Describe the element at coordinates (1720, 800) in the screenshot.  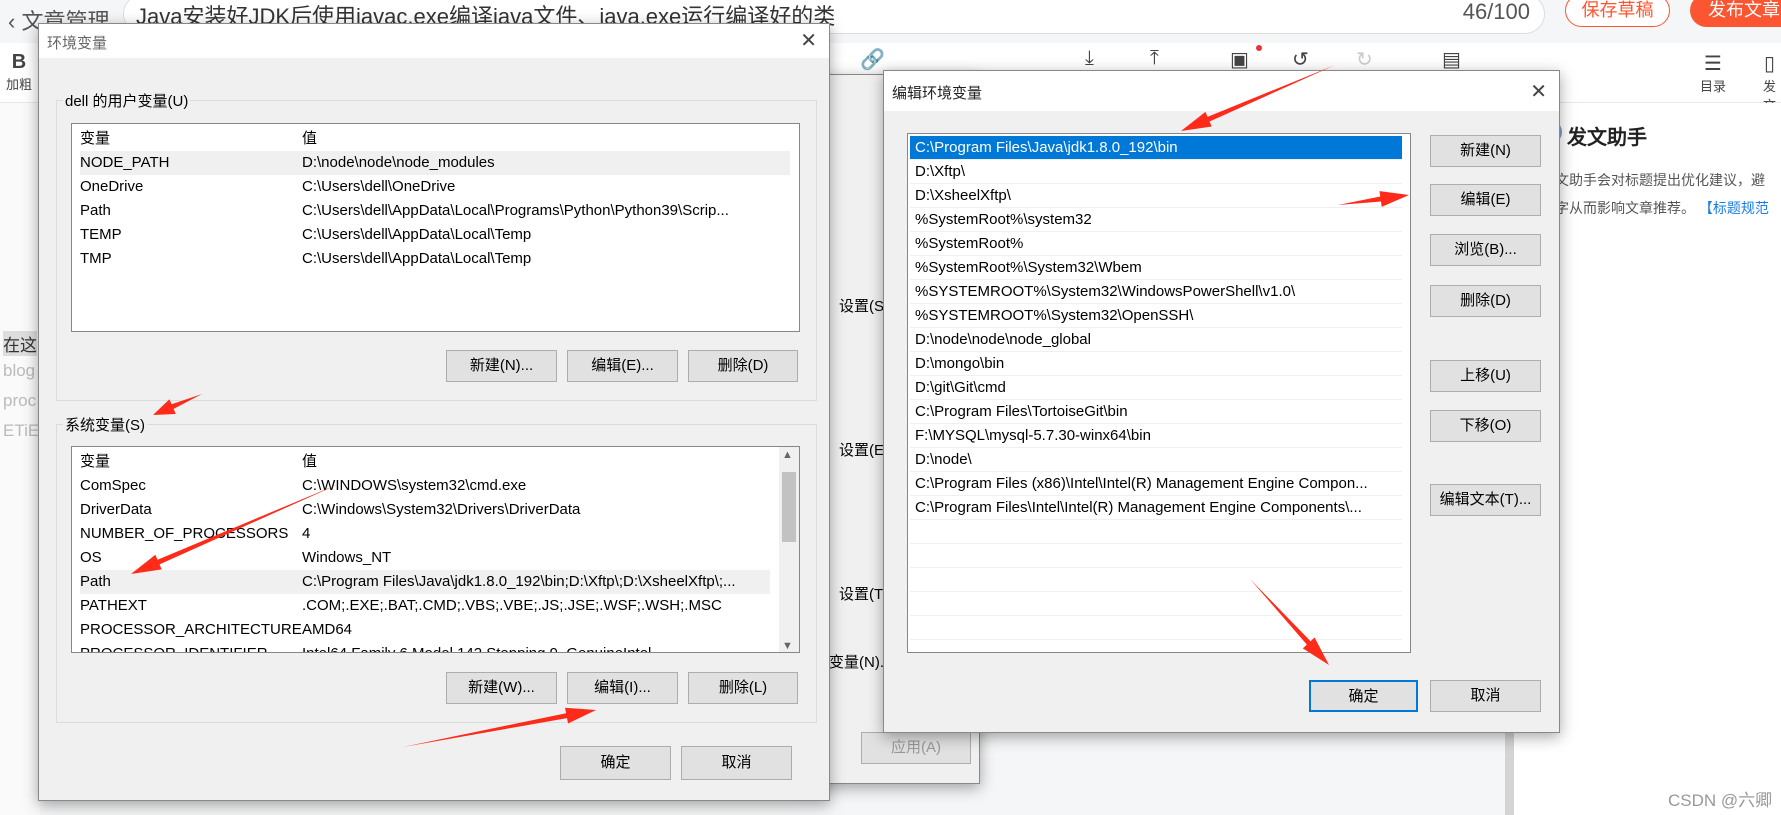
I see `watermark: CSDN @六卿` at that location.